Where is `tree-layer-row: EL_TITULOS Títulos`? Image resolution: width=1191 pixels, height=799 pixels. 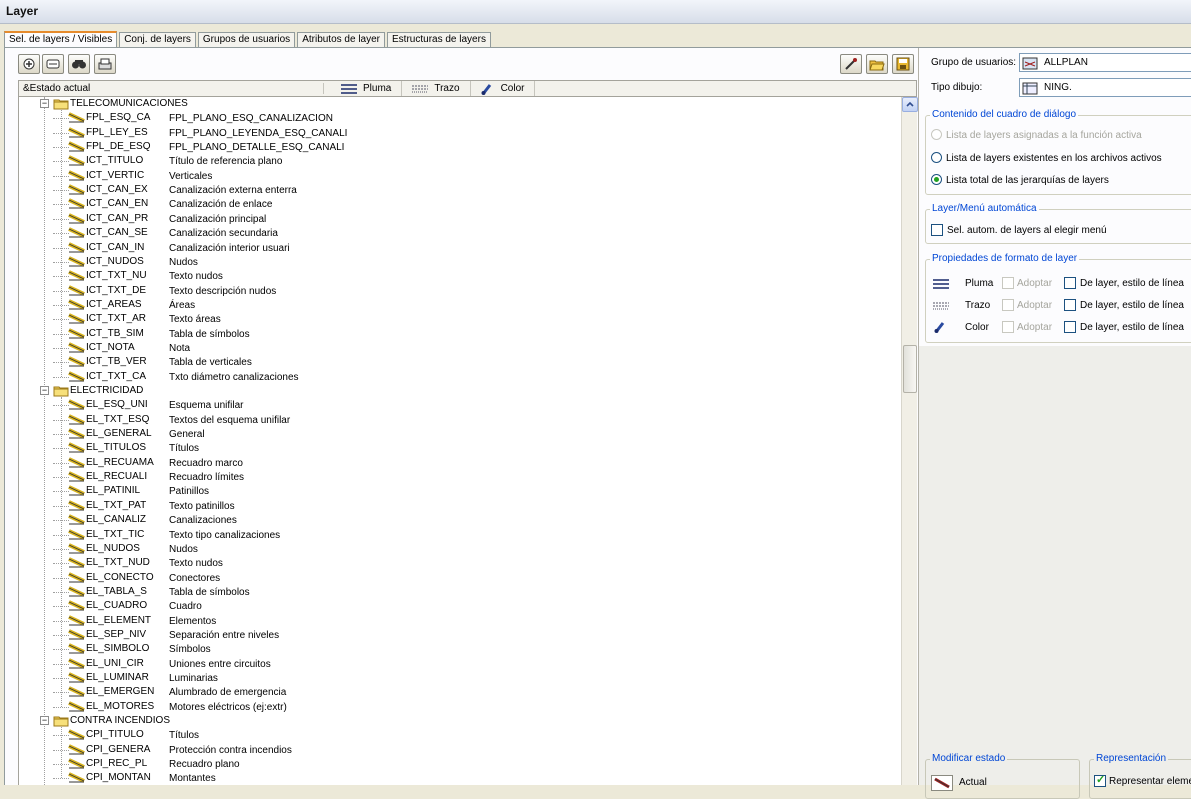 tree-layer-row: EL_TITULOS Títulos is located at coordinates (460, 448).